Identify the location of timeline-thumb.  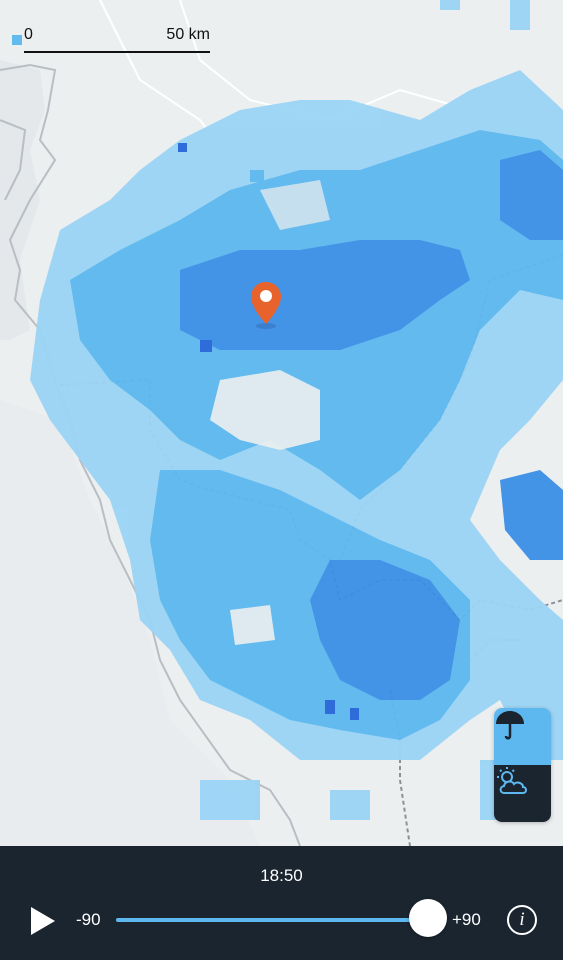
(428, 918).